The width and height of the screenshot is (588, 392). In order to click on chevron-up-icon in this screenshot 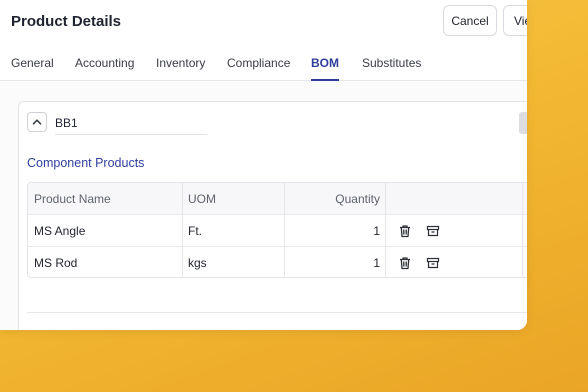, I will do `click(37, 122)`.